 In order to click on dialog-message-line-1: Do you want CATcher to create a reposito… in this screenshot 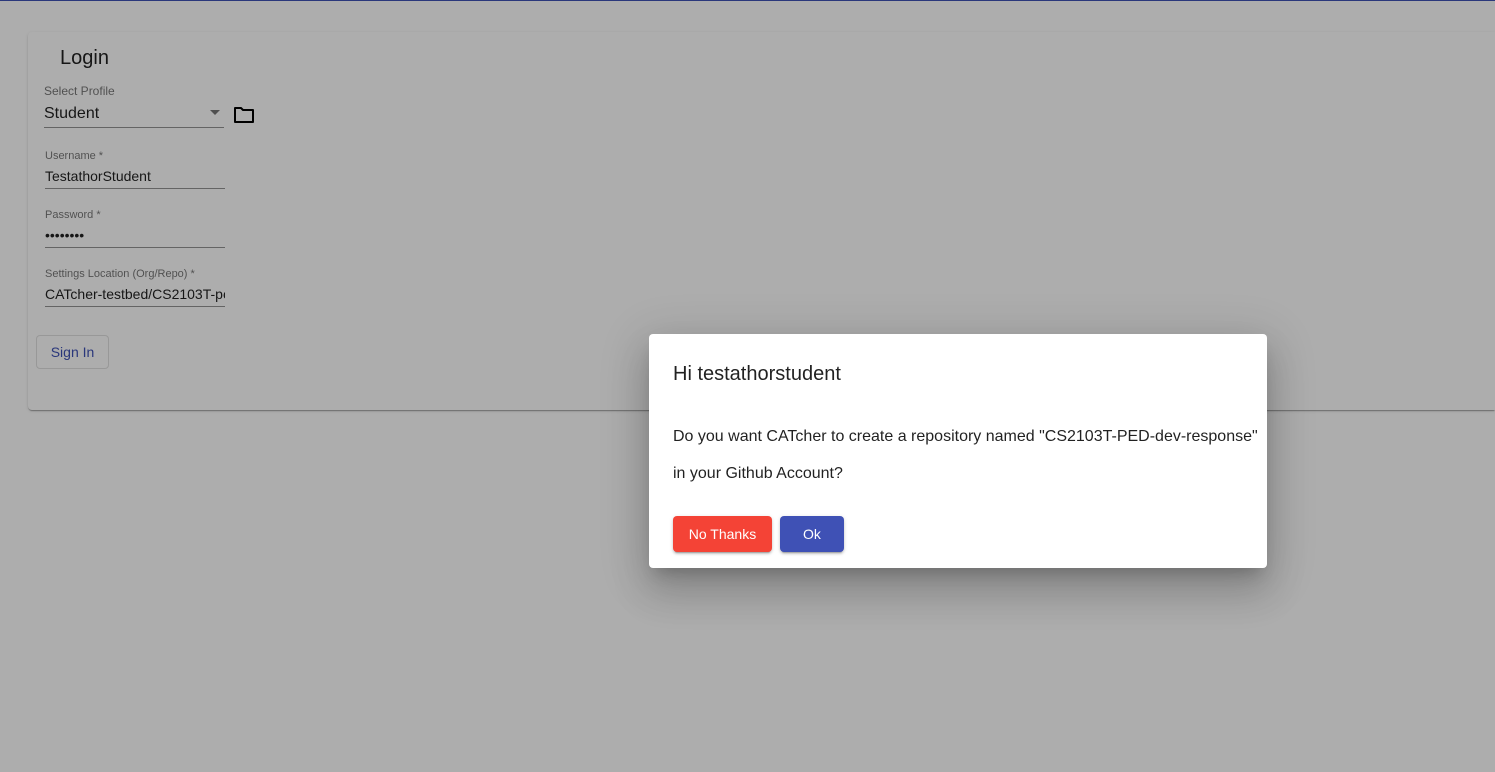, I will do `click(965, 436)`.